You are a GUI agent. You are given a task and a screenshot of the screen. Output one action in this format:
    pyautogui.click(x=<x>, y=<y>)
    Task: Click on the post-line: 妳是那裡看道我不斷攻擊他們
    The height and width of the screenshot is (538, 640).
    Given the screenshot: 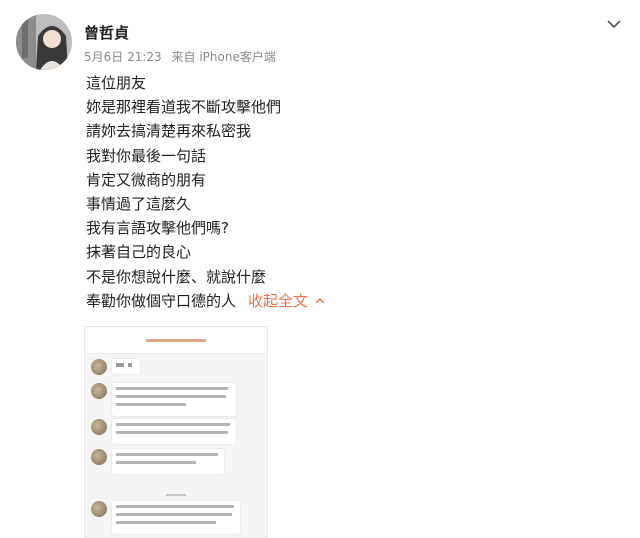 What is the action you would take?
    pyautogui.click(x=184, y=107)
    